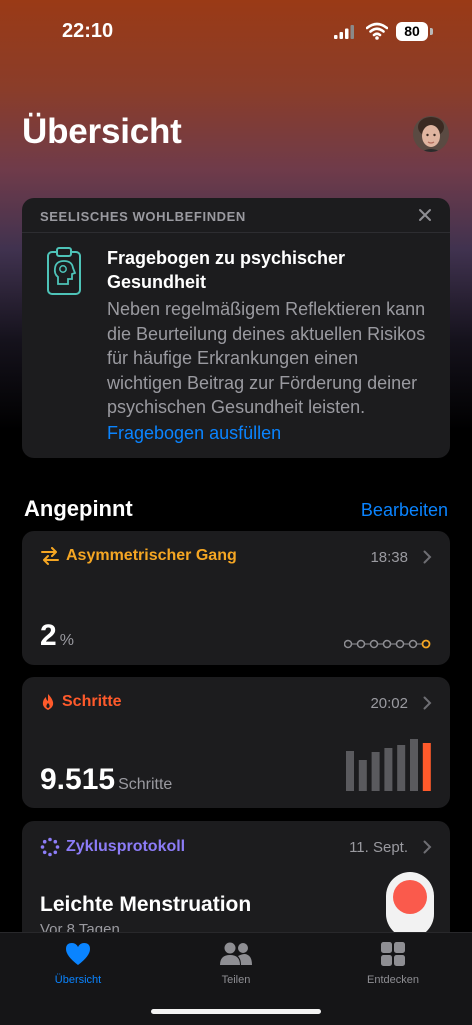 Image resolution: width=472 pixels, height=1025 pixels. Describe the element at coordinates (66, 640) in the screenshot. I see `walking-asymmetry-unit: %` at that location.